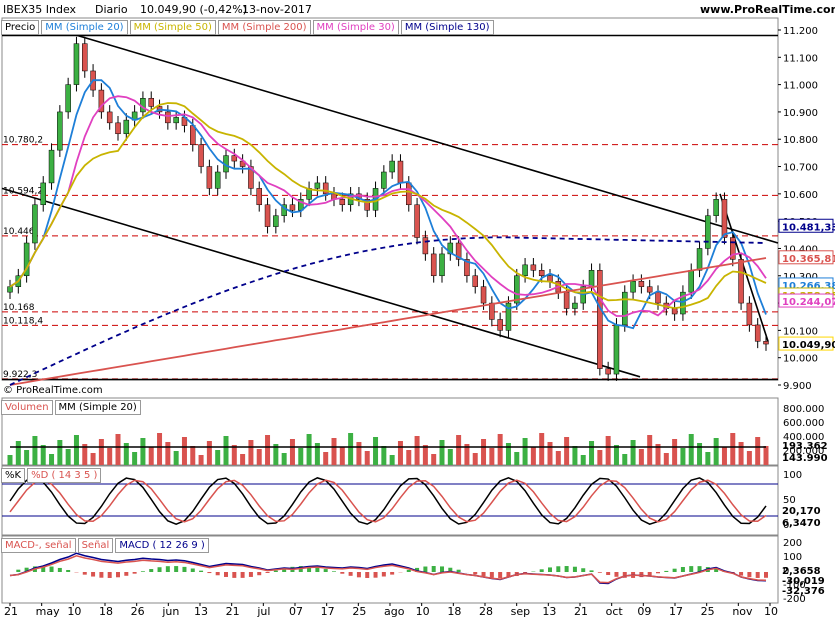 This screenshot has height=620, width=835. What do you see at coordinates (64, 475) in the screenshot?
I see `legend-d: %D ( 14 3 5 )` at bounding box center [64, 475].